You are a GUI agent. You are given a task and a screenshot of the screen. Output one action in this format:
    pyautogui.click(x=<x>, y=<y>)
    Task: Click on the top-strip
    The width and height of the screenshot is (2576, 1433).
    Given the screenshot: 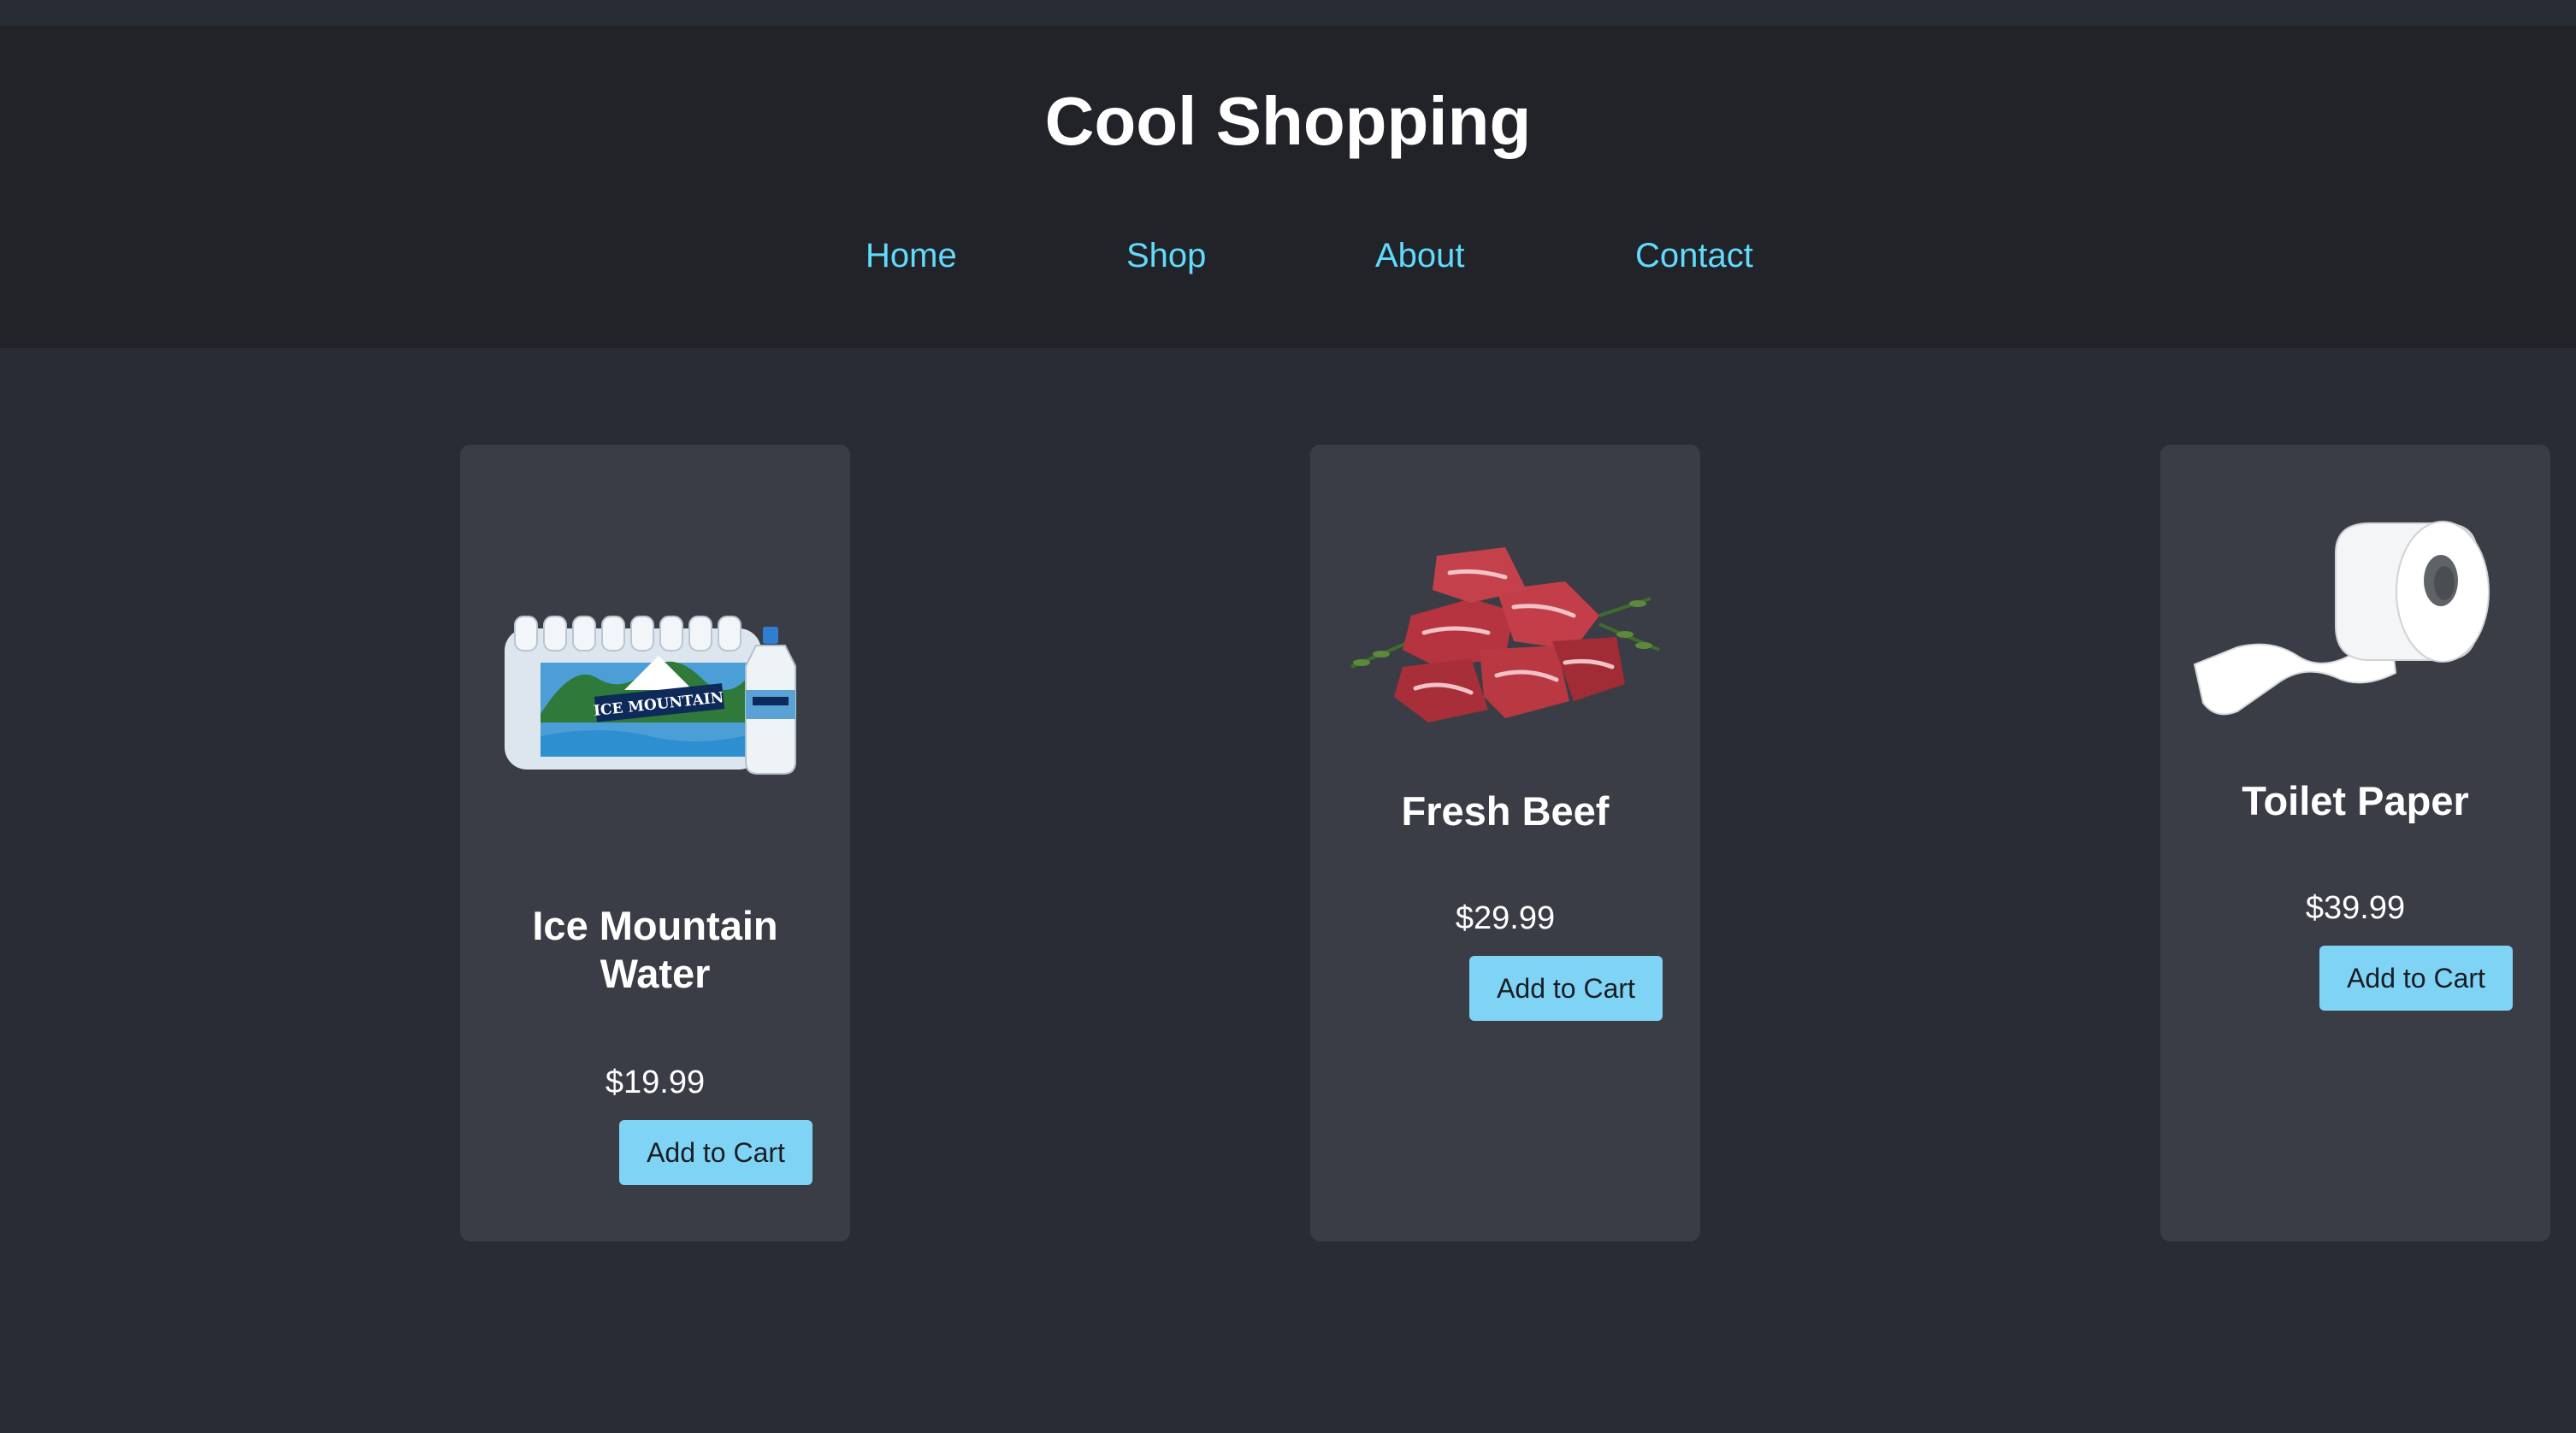 What is the action you would take?
    pyautogui.click(x=1288, y=13)
    